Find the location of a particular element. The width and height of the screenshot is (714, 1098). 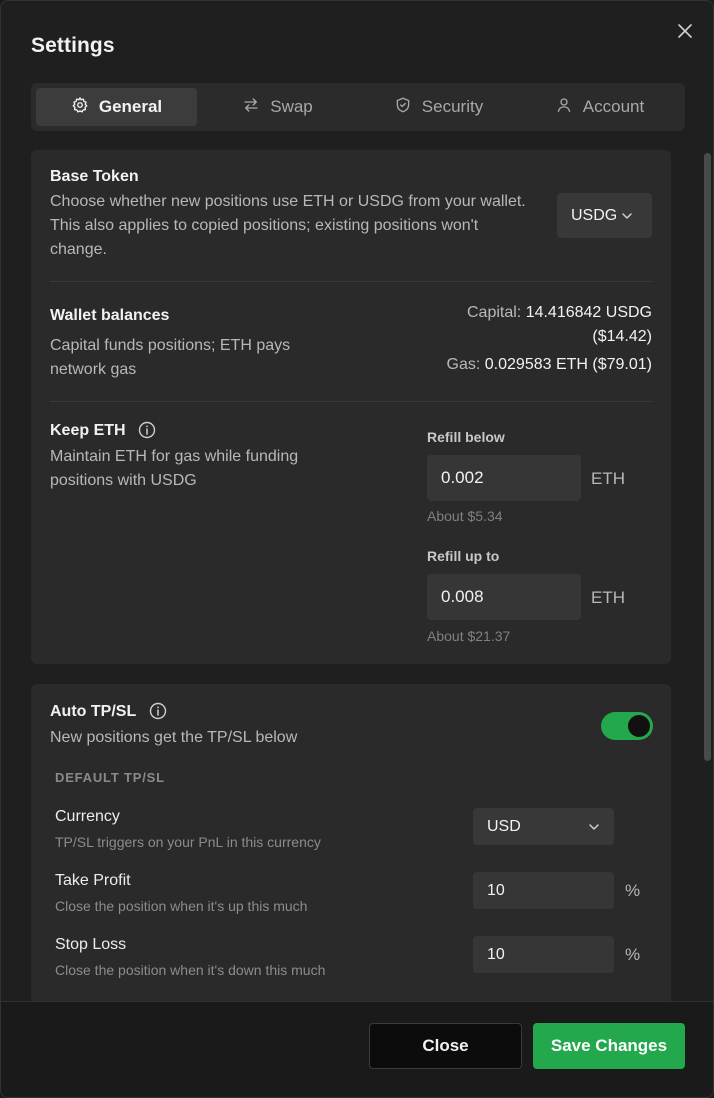

gas-value: 0.029583 ETH ($79.01) is located at coordinates (568, 364).